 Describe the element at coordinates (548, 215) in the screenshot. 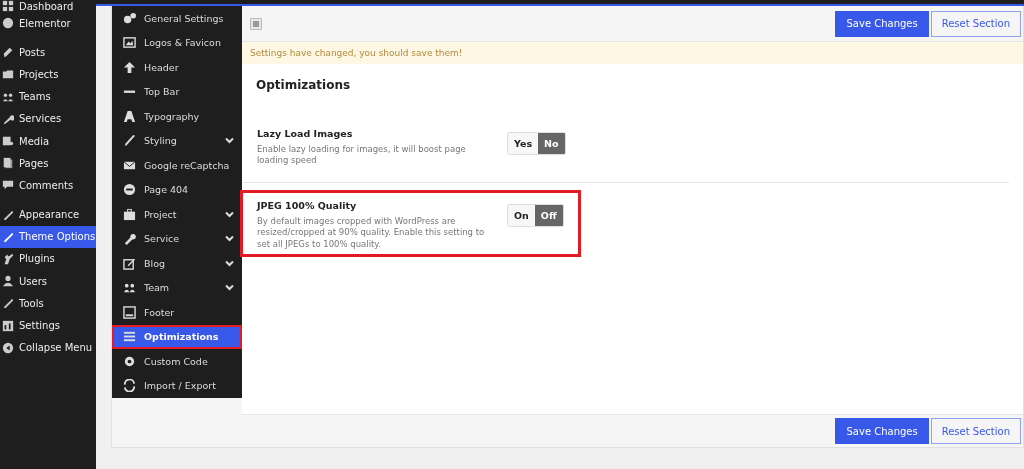

I see `toggle-option: Off` at that location.